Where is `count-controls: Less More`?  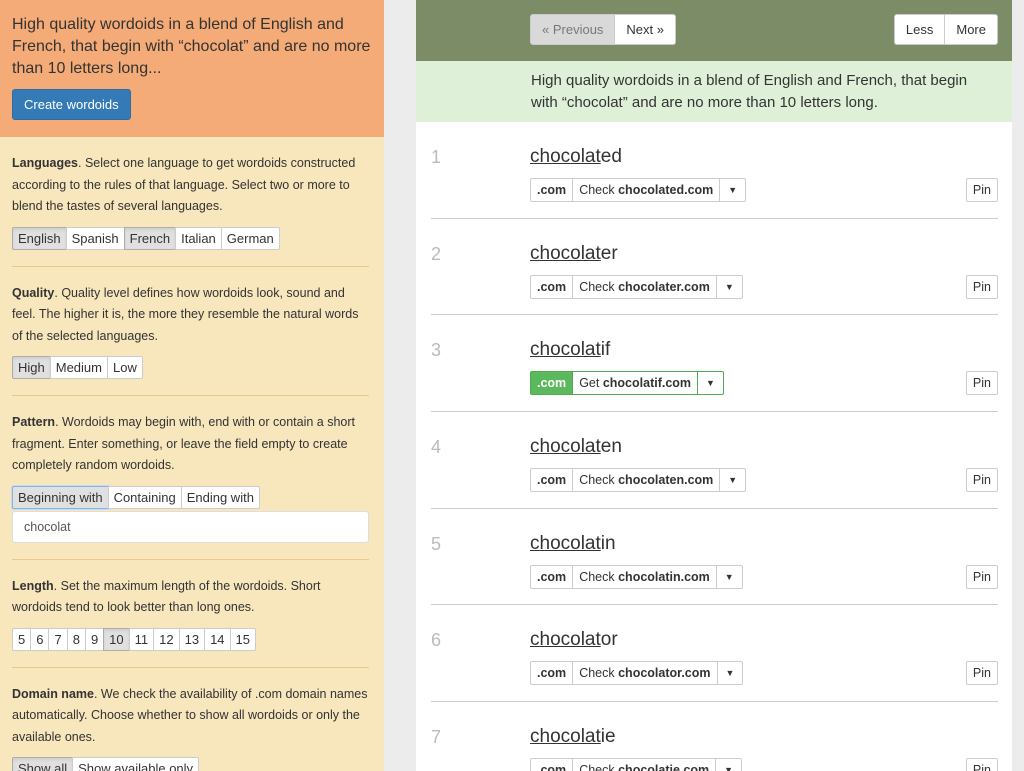 count-controls: Less More is located at coordinates (945, 29).